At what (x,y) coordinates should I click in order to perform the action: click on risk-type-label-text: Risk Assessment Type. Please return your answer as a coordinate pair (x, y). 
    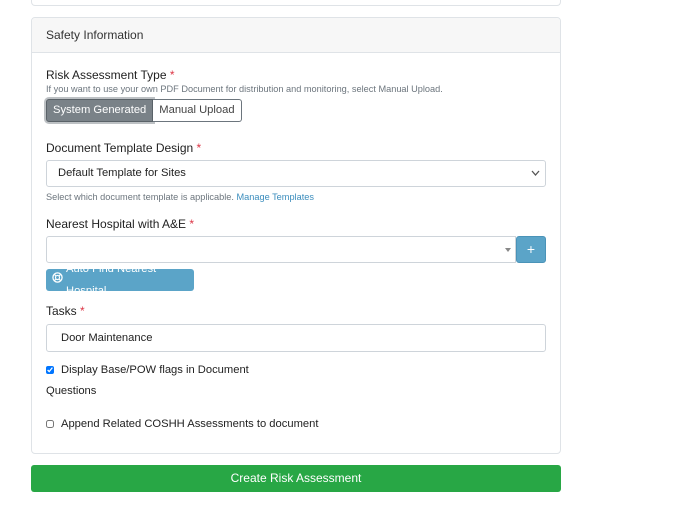
    Looking at the image, I should click on (106, 75).